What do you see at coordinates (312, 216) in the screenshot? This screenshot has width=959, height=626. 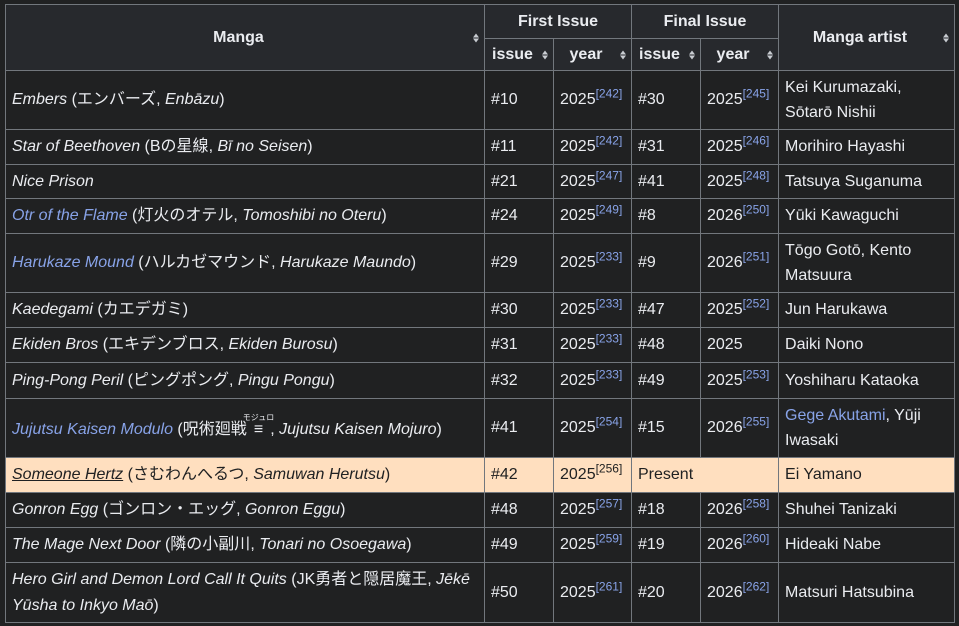 I see `romaji-title: Tomoshibi no Oteru` at bounding box center [312, 216].